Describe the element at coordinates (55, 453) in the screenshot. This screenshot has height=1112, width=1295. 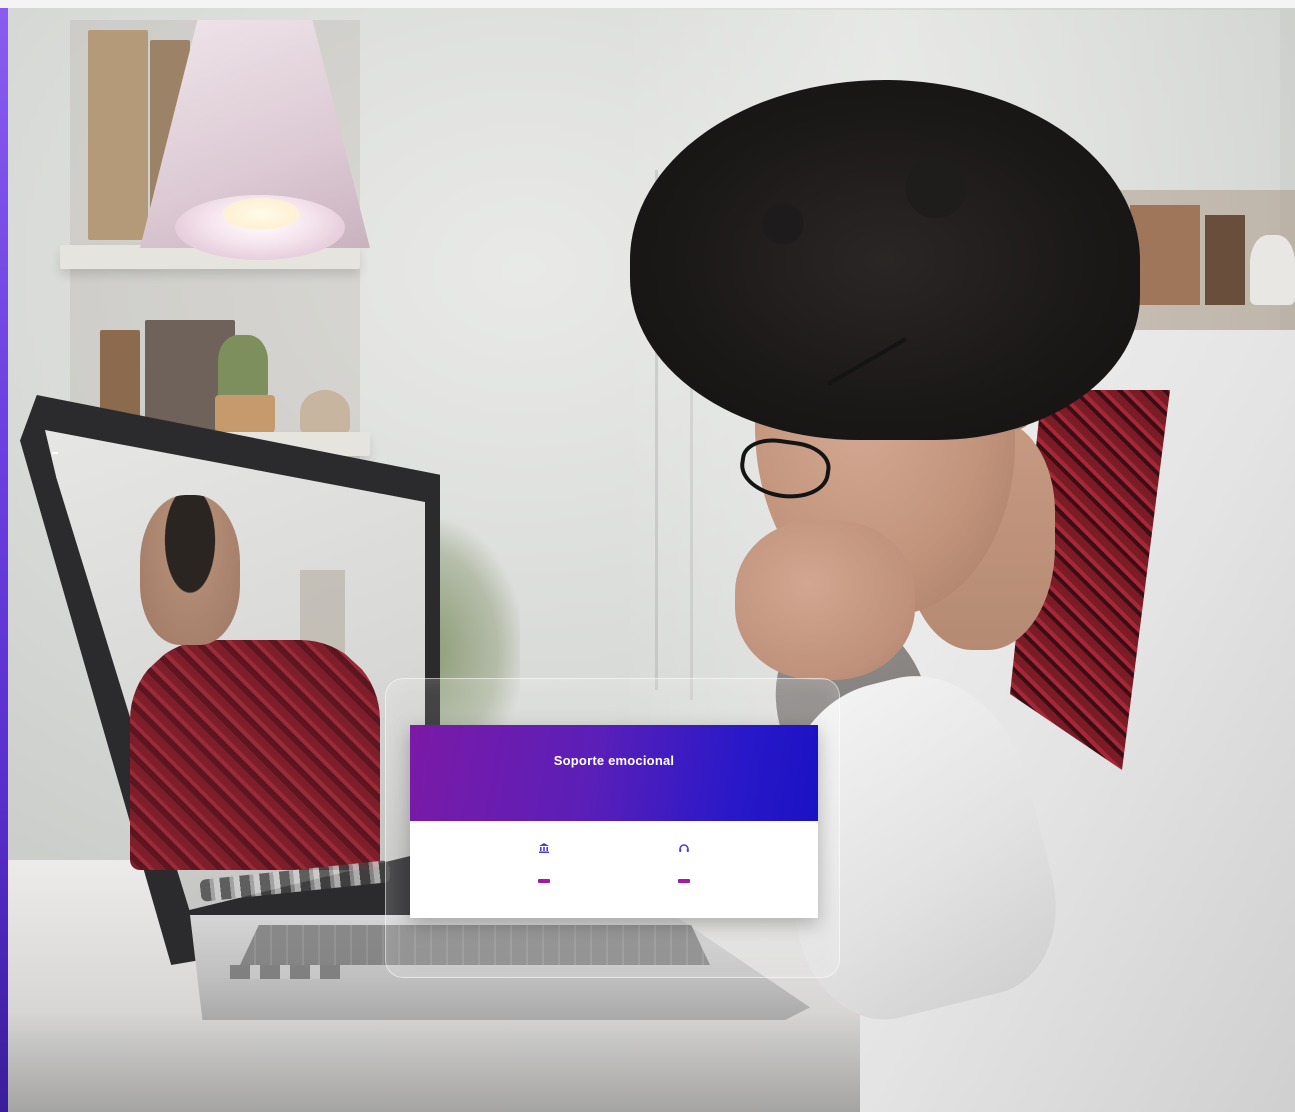
I see `video-call-label` at that location.